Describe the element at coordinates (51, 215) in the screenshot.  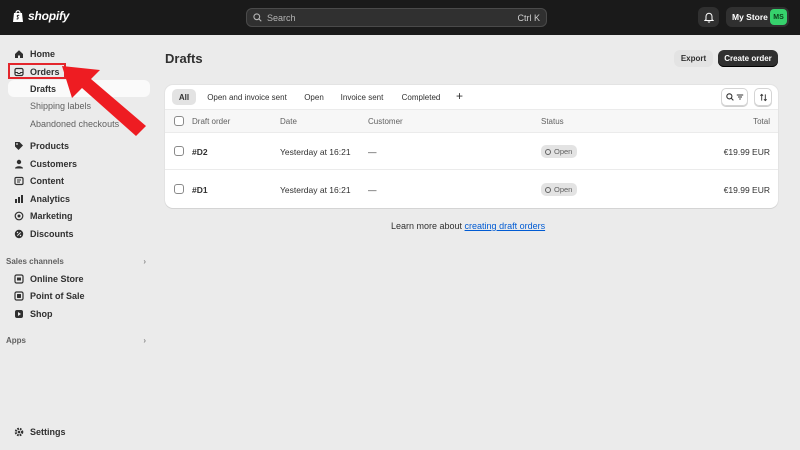
I see `sidebar-item-label: Marketing` at that location.